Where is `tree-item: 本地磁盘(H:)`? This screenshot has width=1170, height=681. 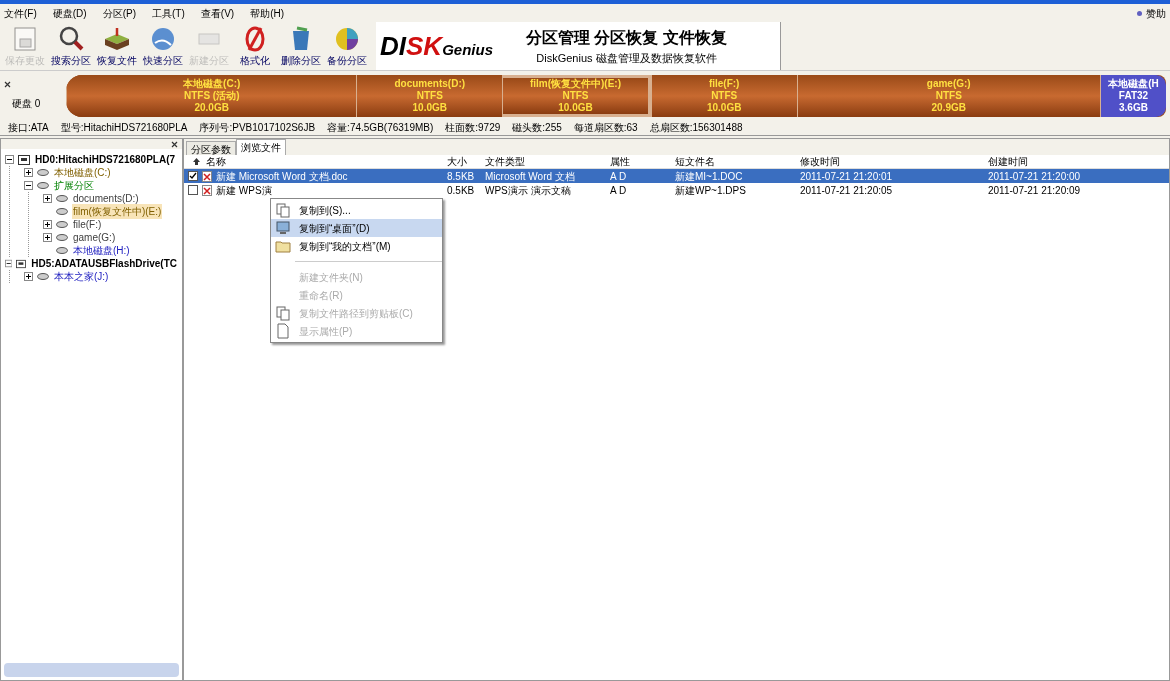 tree-item: 本地磁盘(H:) is located at coordinates (101, 250).